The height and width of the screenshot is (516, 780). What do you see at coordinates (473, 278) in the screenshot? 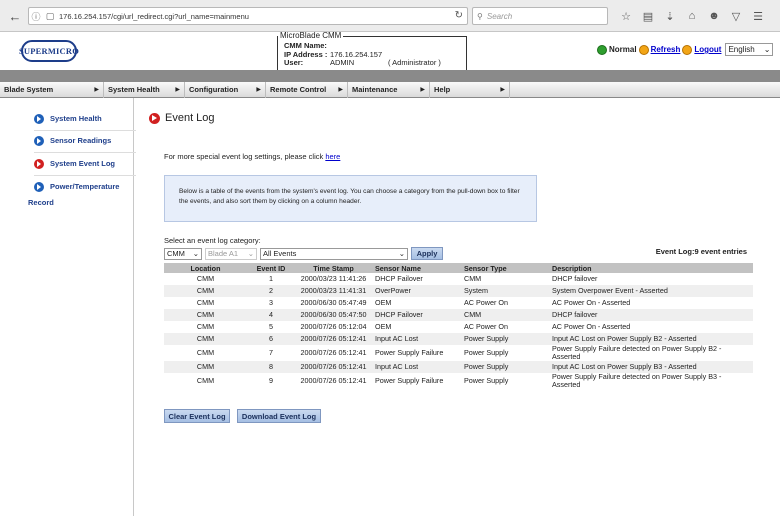
I see `cell-sensor-type: CMM` at bounding box center [473, 278].